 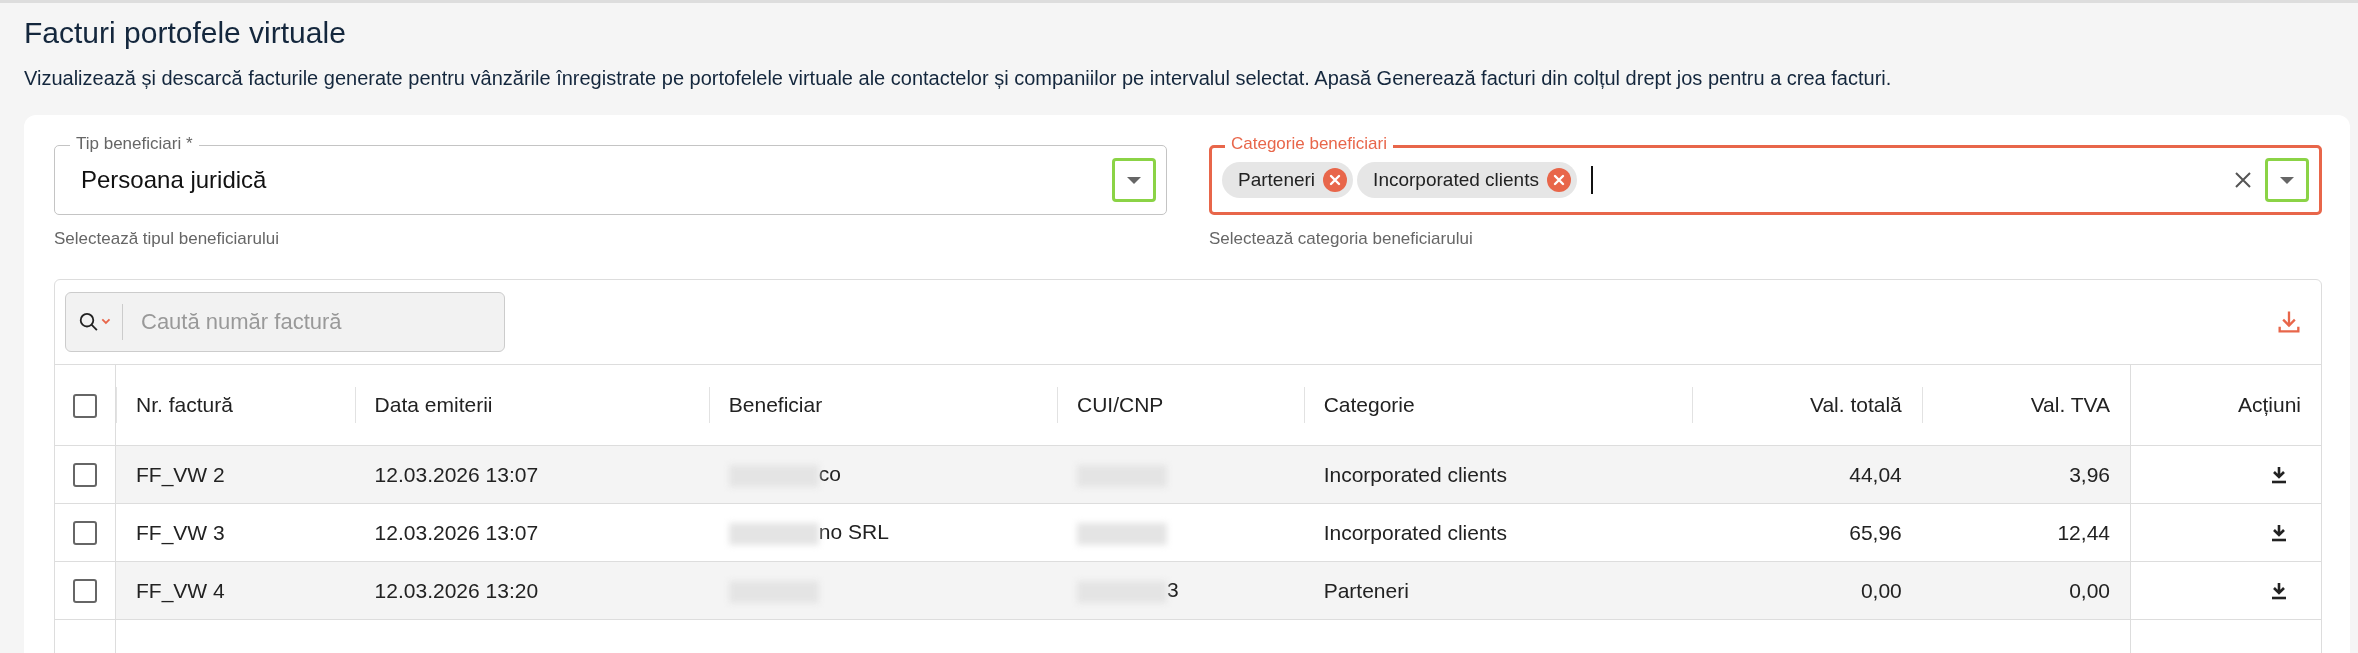 What do you see at coordinates (1875, 532) in the screenshot?
I see `table-cell: 65,96` at bounding box center [1875, 532].